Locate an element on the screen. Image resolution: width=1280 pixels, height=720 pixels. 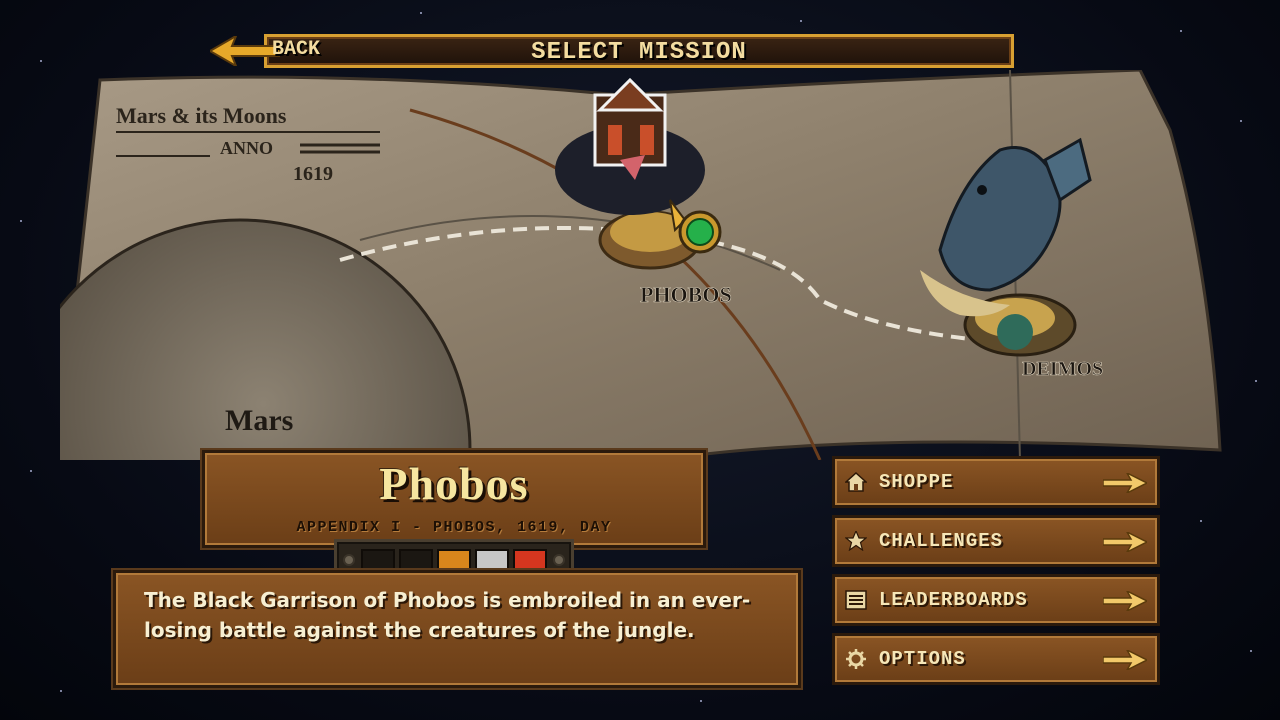
list-icon is located at coordinates (856, 600).